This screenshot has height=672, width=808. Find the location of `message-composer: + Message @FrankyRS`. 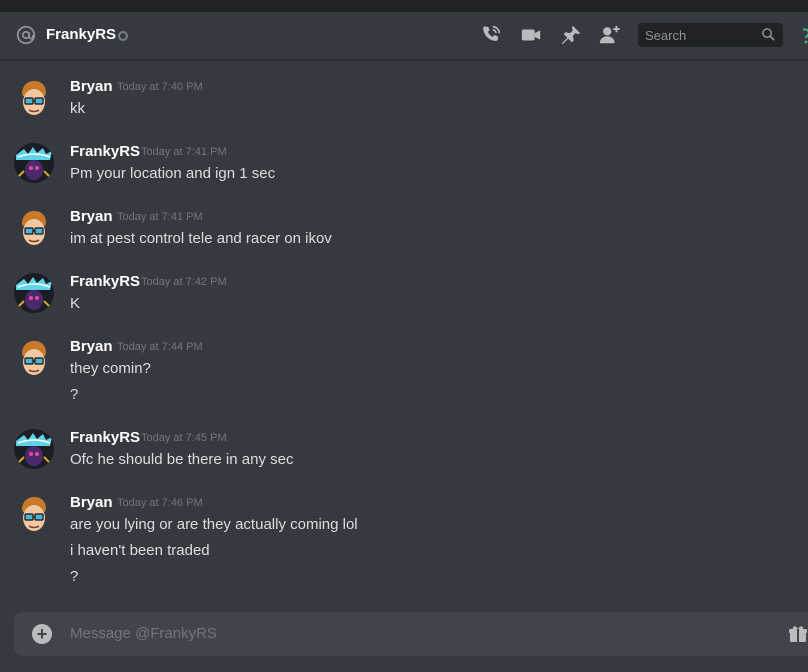

message-composer: + Message @FrankyRS is located at coordinates (411, 634).